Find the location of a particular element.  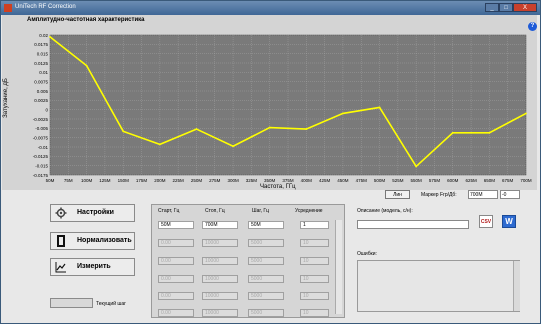

errors-label: Ошибки: is located at coordinates (367, 254).